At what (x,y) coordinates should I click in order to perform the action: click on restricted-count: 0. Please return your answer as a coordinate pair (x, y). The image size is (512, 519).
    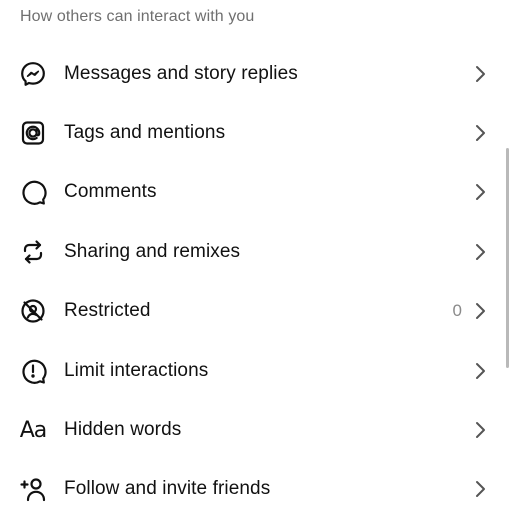
    Looking at the image, I should click on (457, 311).